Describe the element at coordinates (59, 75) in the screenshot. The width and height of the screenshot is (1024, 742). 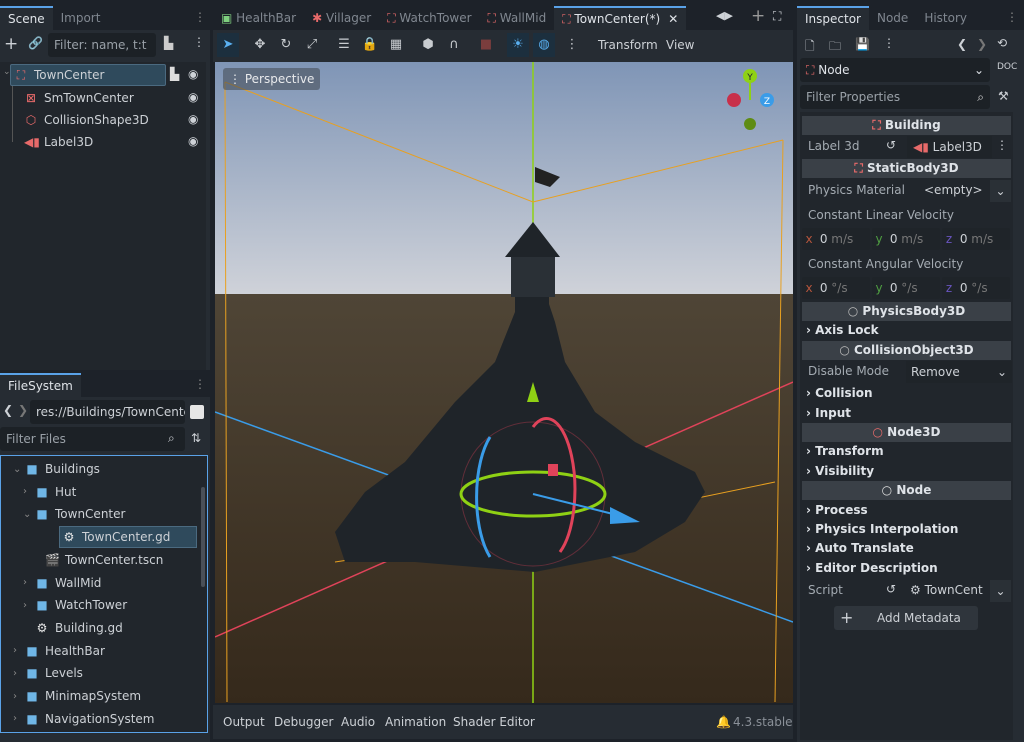
I see `tree-item-towncenter: ⛶ TownCenter` at that location.